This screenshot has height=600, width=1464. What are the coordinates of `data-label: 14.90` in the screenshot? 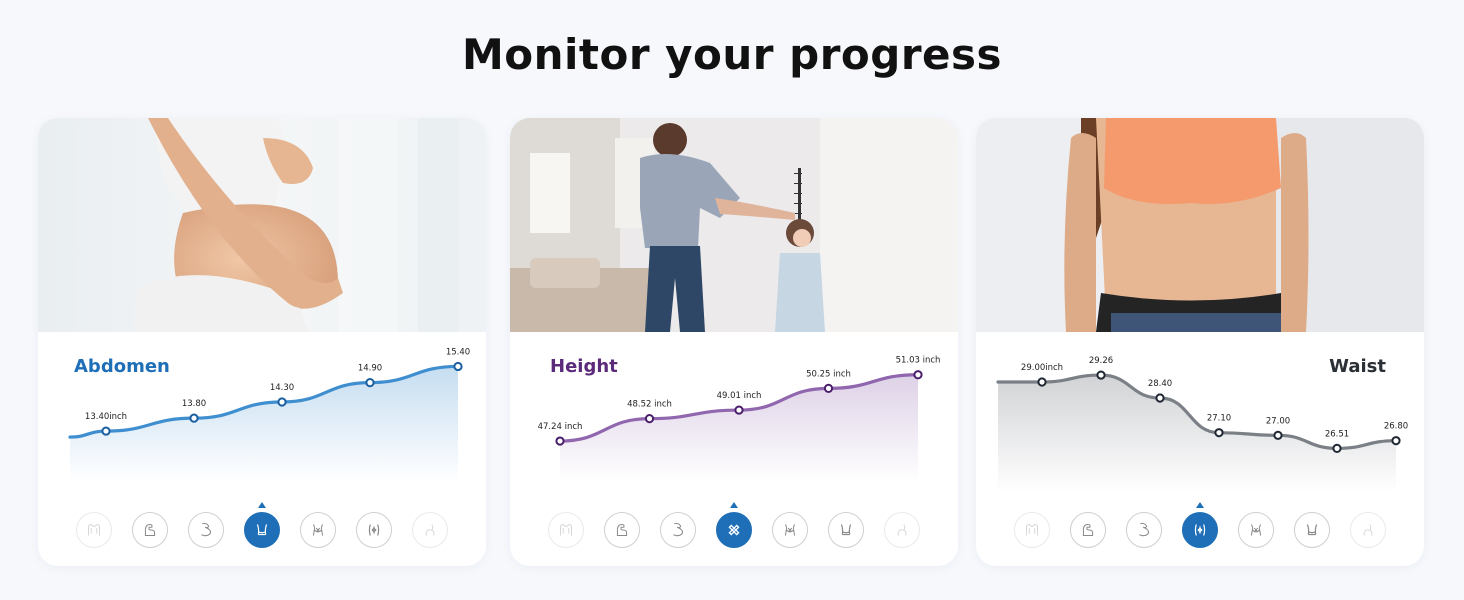 It's located at (370, 369).